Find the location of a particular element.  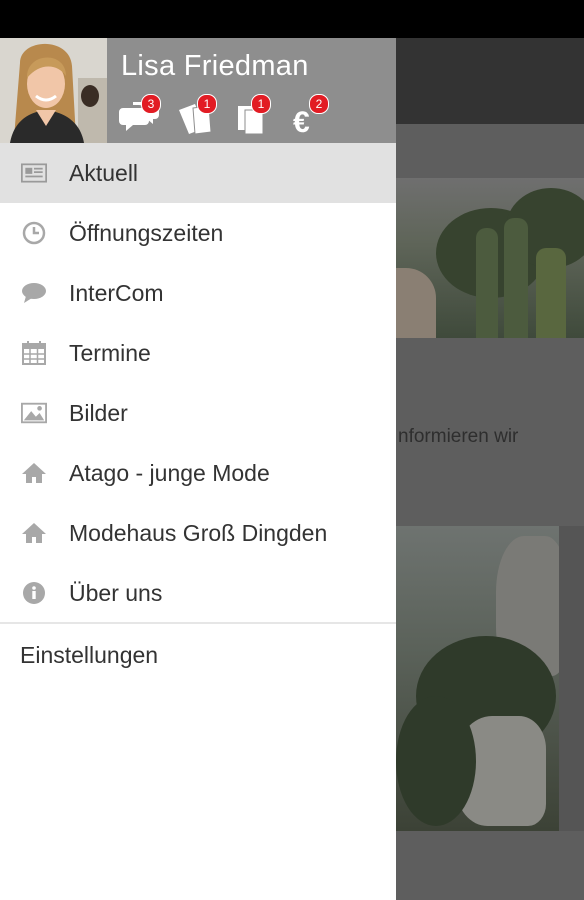

menu-item-label: Aktuell is located at coordinates (104, 172).